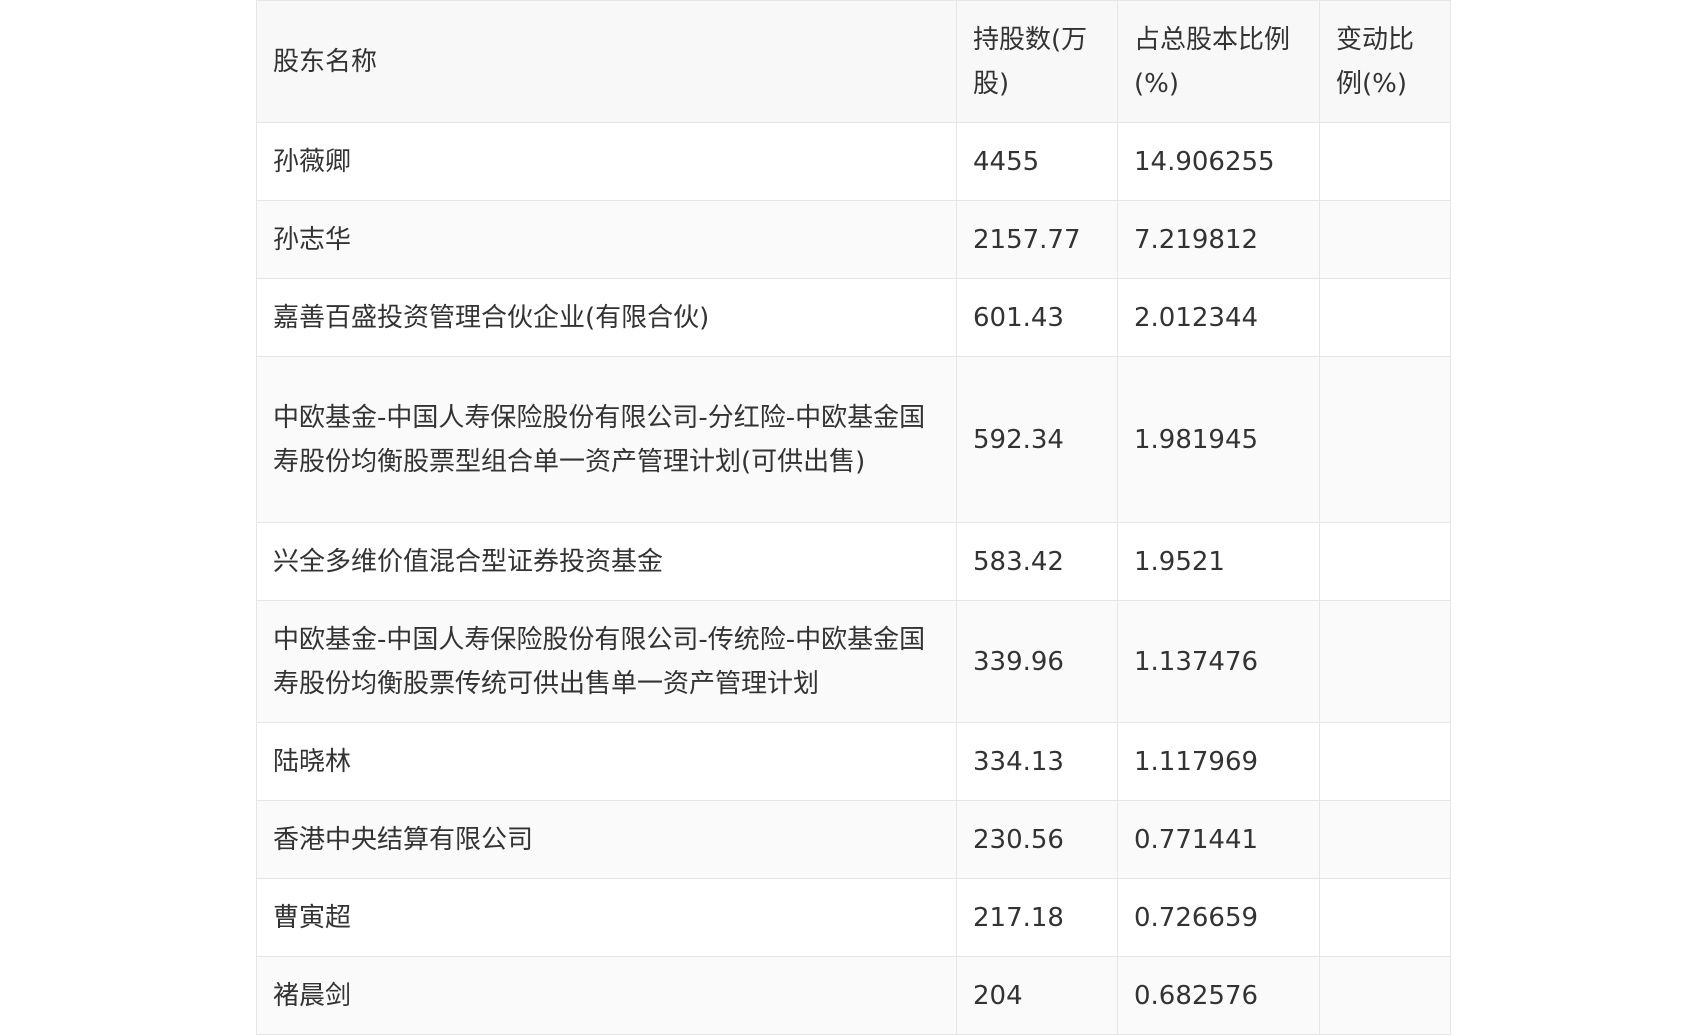 The height and width of the screenshot is (1036, 1700). What do you see at coordinates (1218, 61) in the screenshot?
I see `header-share-ratio: 占总股本比例(%)` at bounding box center [1218, 61].